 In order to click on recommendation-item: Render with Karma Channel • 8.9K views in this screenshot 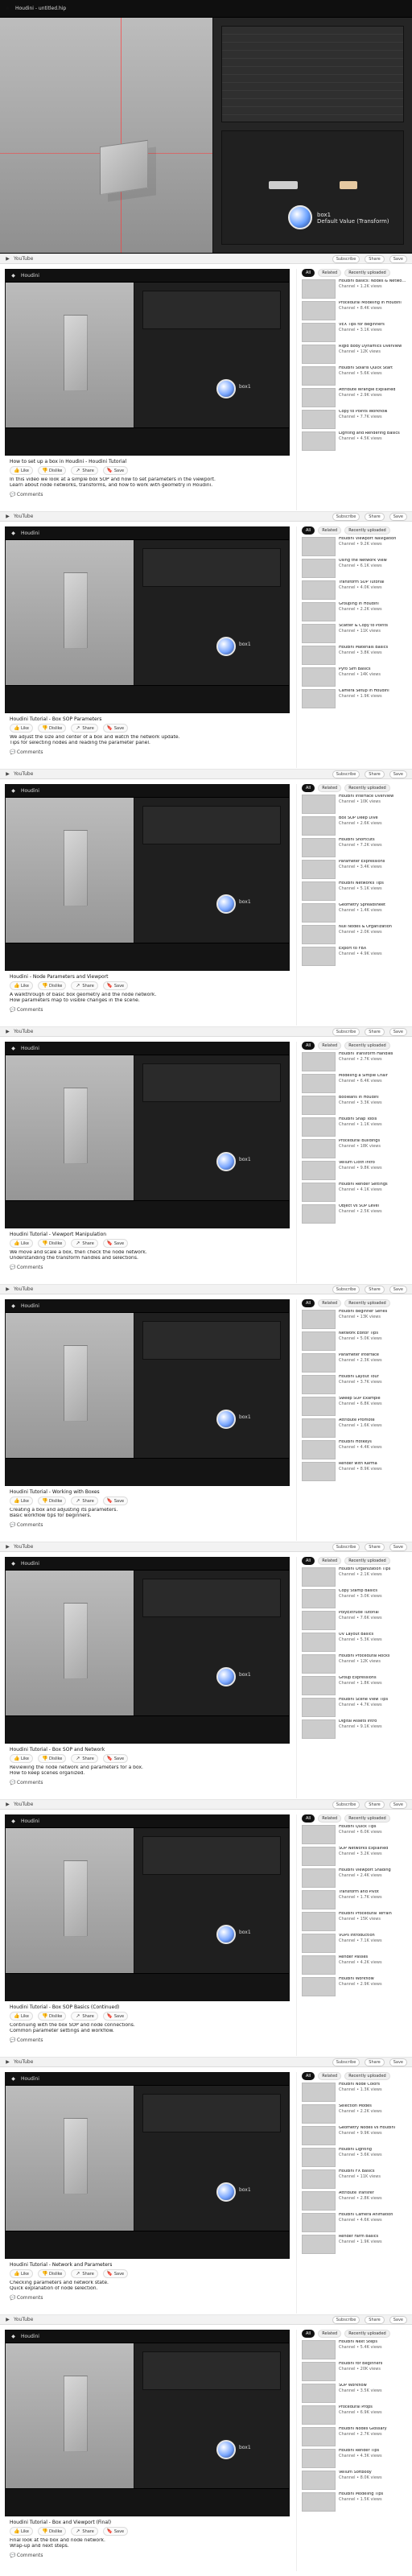, I will do `click(354, 1471)`.